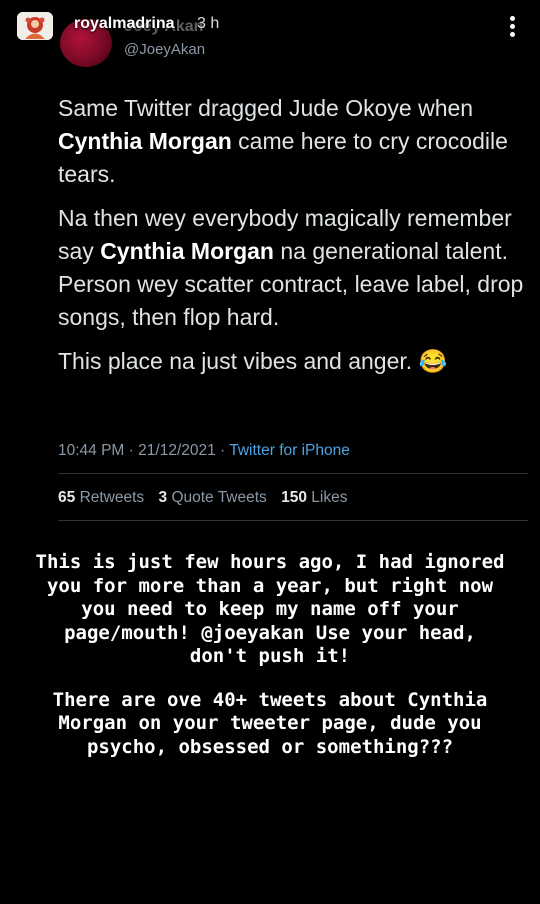  Describe the element at coordinates (314, 497) in the screenshot. I see `likes-stat: 150 Likes` at that location.